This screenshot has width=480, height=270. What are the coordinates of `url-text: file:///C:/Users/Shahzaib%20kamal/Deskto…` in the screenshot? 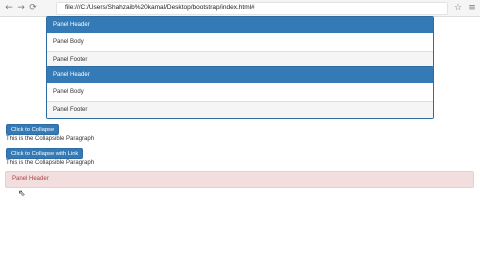 It's located at (160, 7).